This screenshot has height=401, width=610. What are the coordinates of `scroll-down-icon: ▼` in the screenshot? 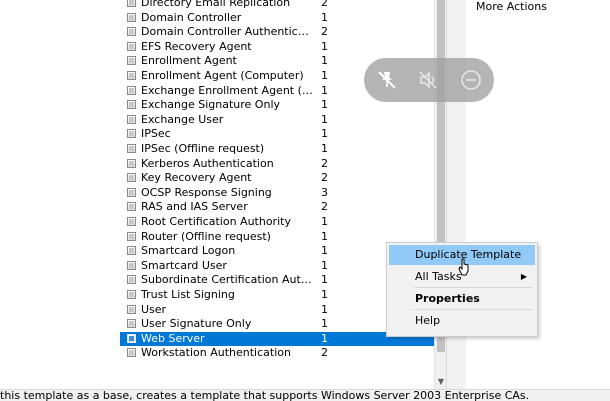 It's located at (441, 382).